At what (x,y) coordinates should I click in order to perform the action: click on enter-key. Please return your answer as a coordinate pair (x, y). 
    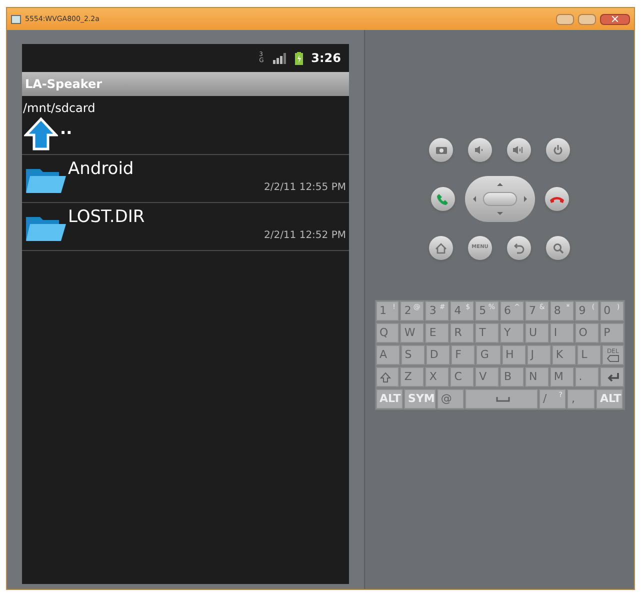
    Looking at the image, I should click on (612, 377).